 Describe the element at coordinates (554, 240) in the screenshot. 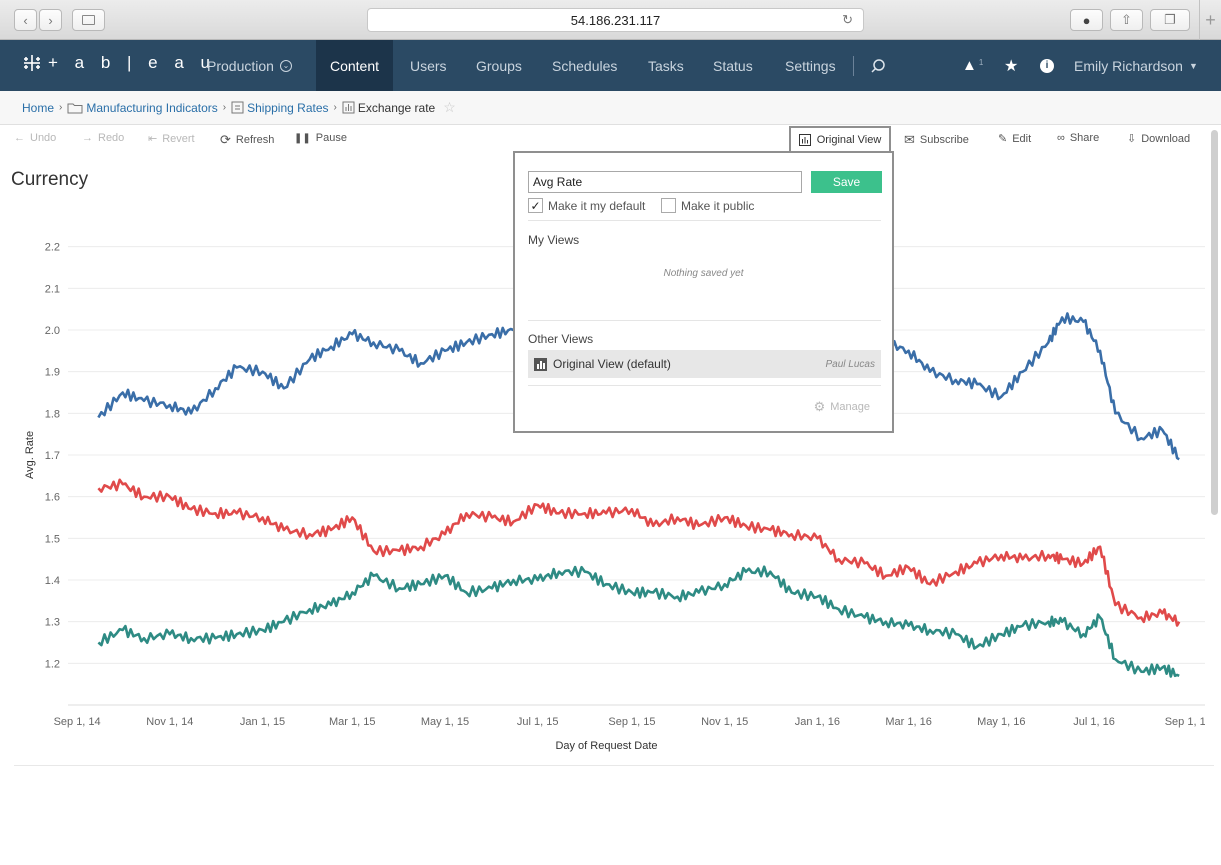

I see `my-views-heading: My Views` at that location.